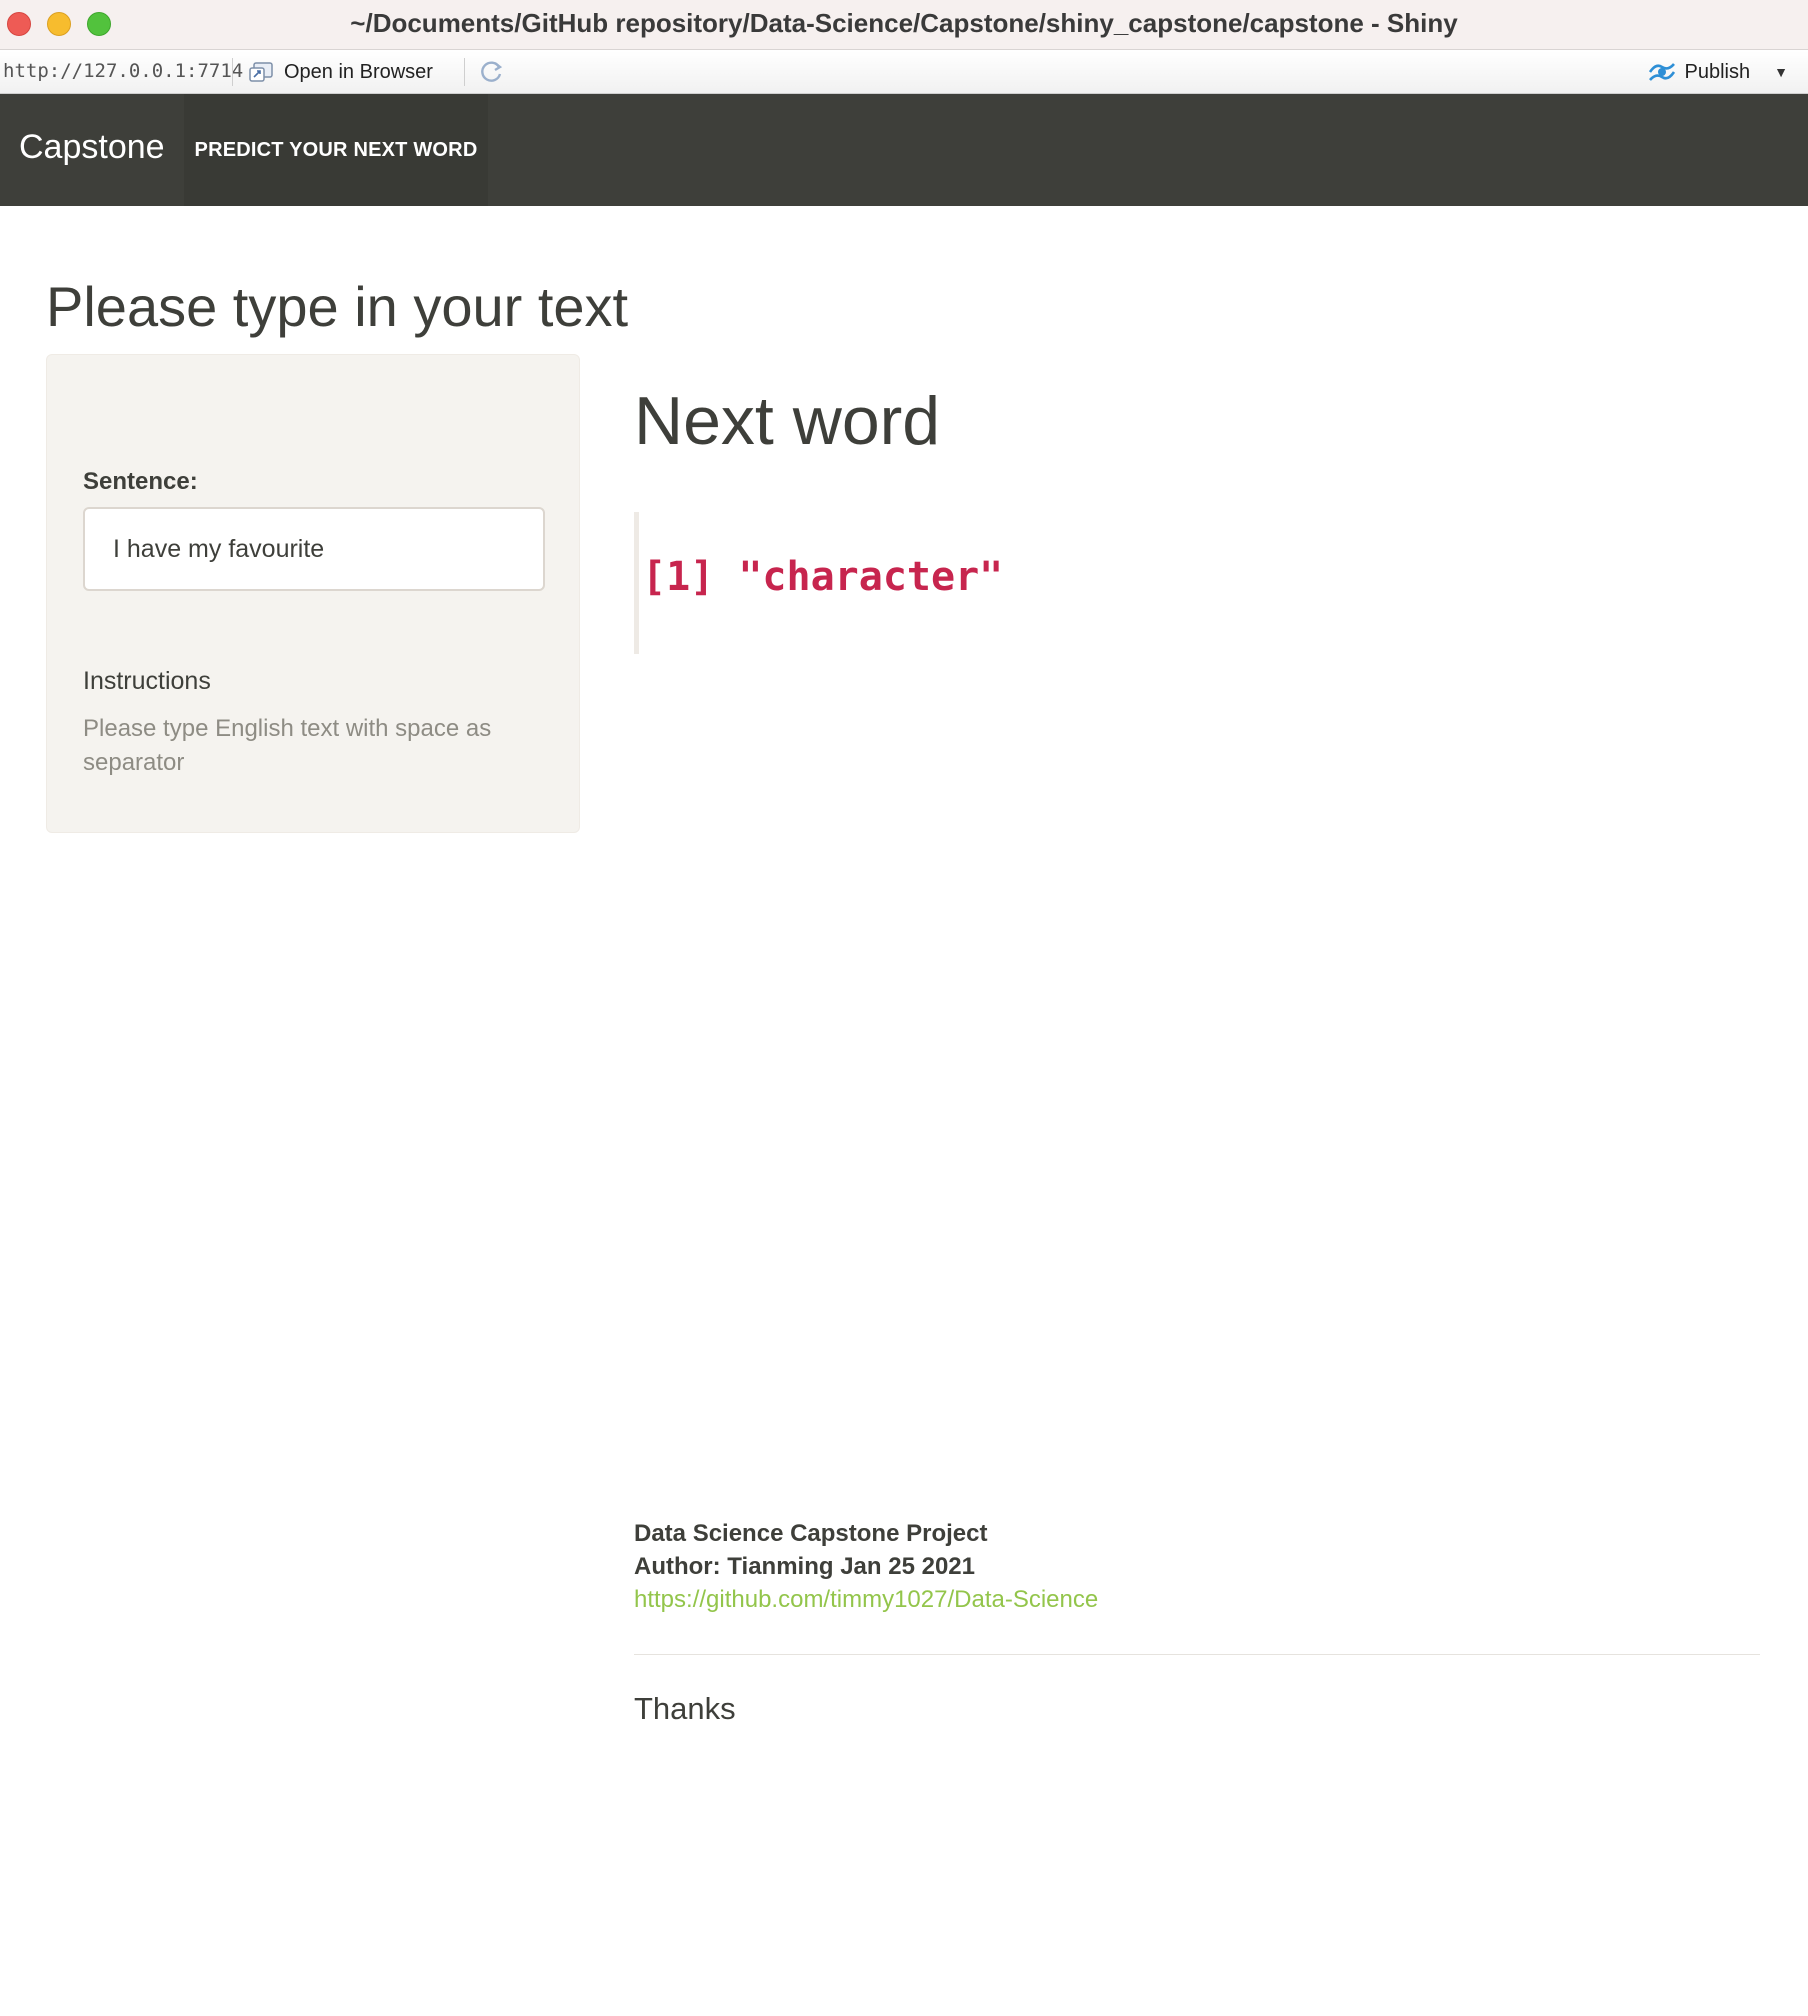  What do you see at coordinates (123, 71) in the screenshot?
I see `url-display: http://127.0.0.1:7714` at bounding box center [123, 71].